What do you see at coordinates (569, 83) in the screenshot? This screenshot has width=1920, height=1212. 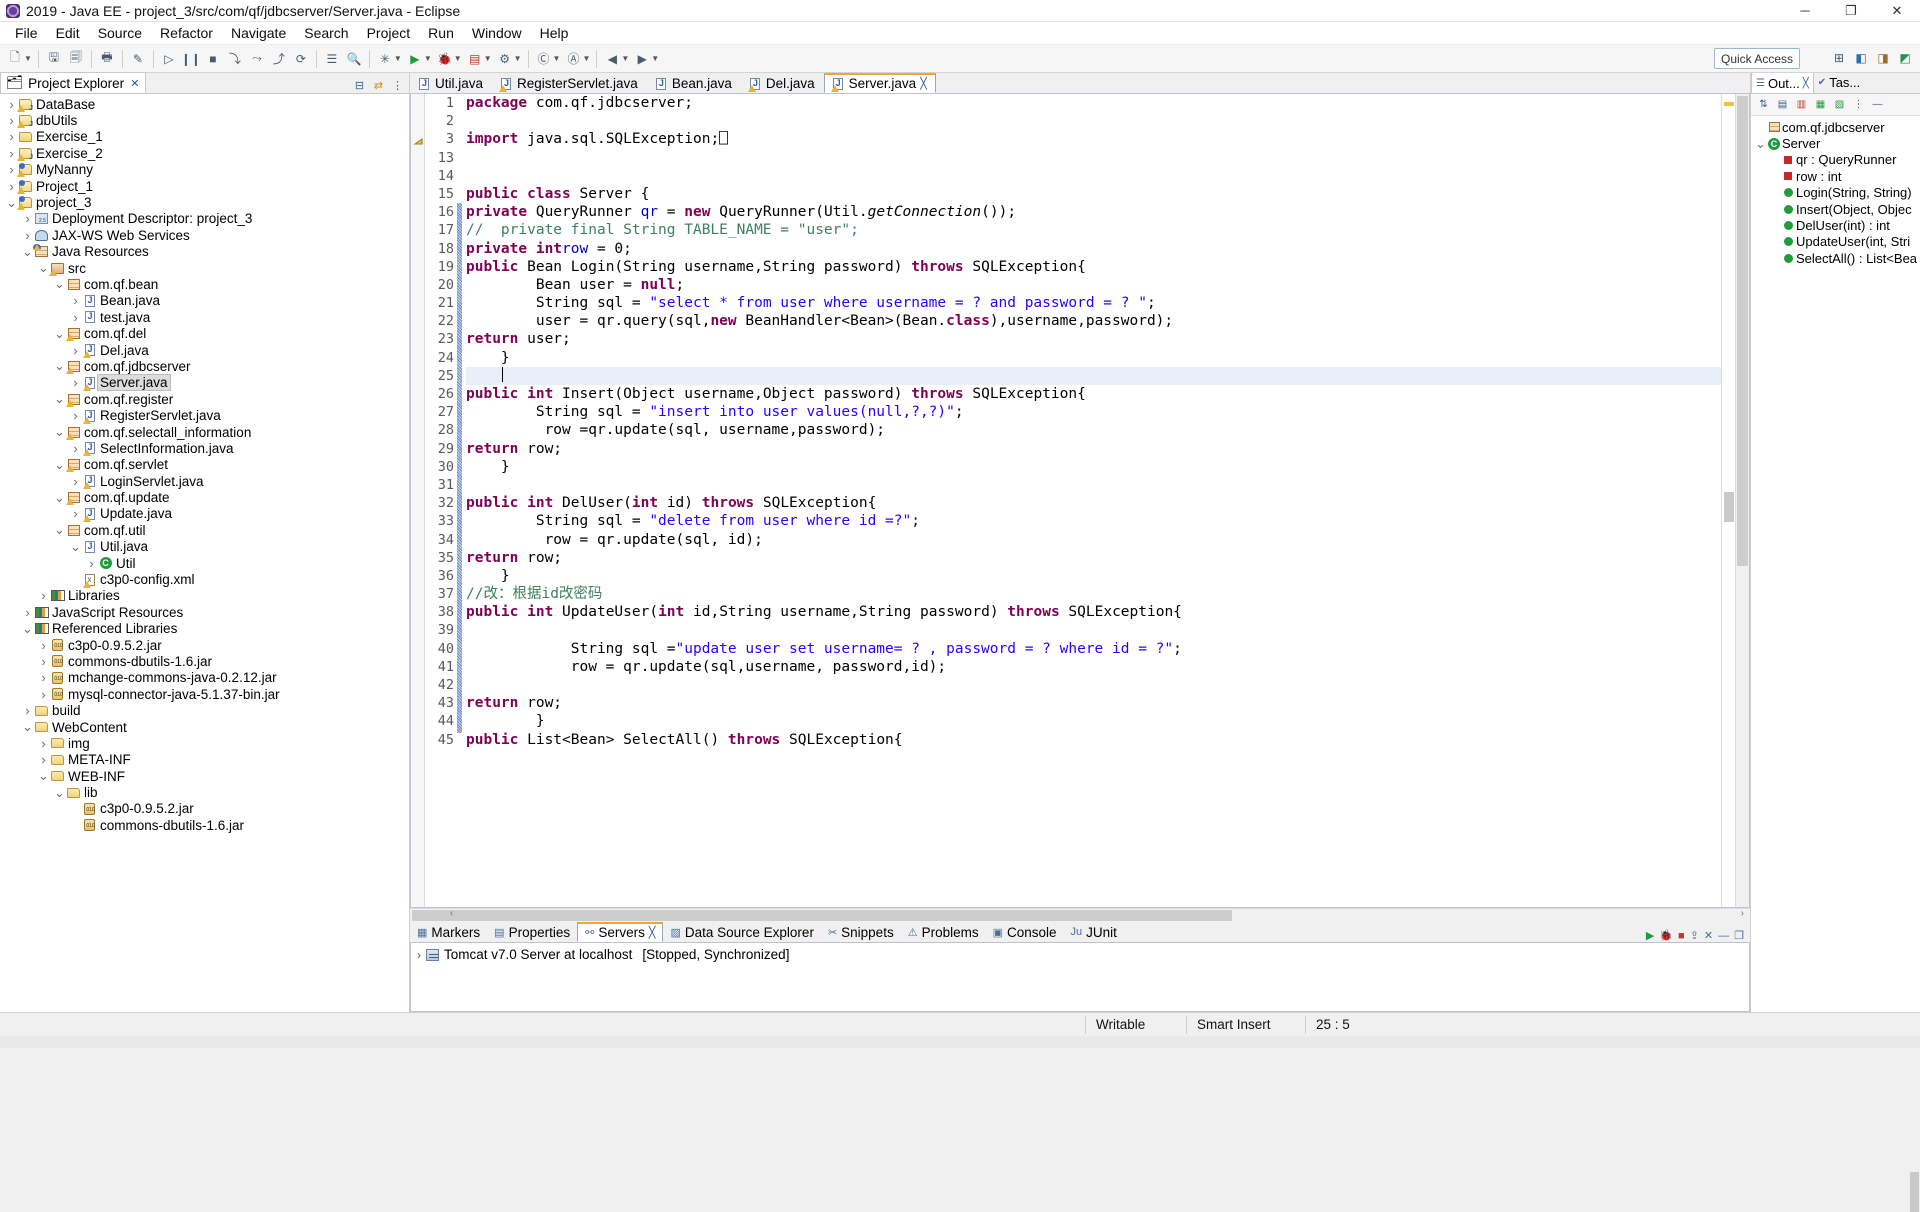 I see `editor-tab-registerservlet-java: RegisterServlet.java` at bounding box center [569, 83].